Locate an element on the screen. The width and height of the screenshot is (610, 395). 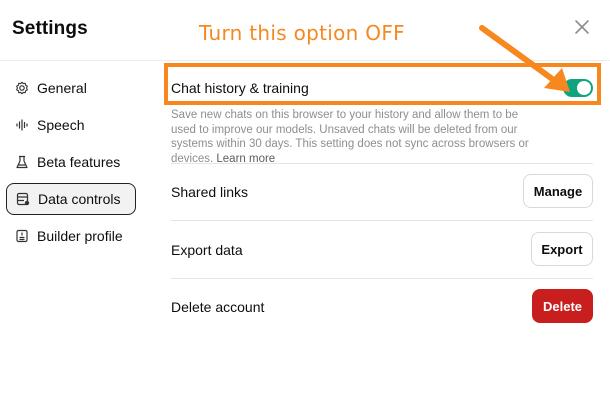
sidebar-item-label: General is located at coordinates (62, 88).